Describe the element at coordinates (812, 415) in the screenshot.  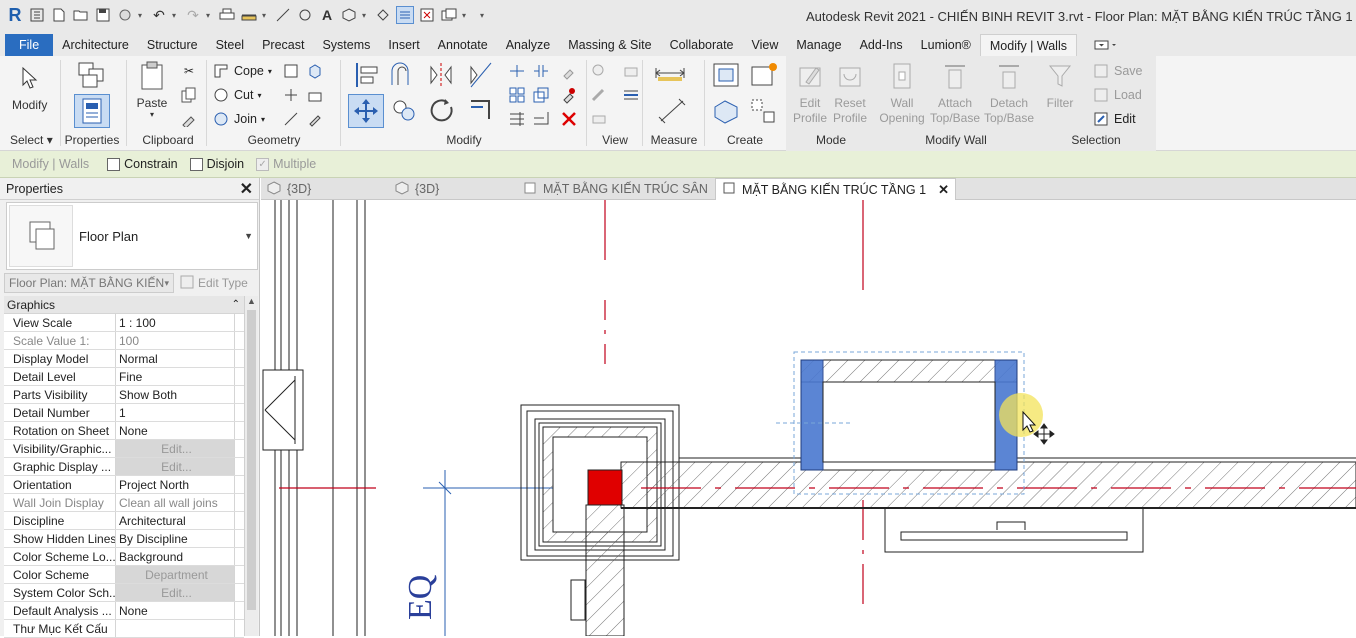
I see `selected-wall-left` at that location.